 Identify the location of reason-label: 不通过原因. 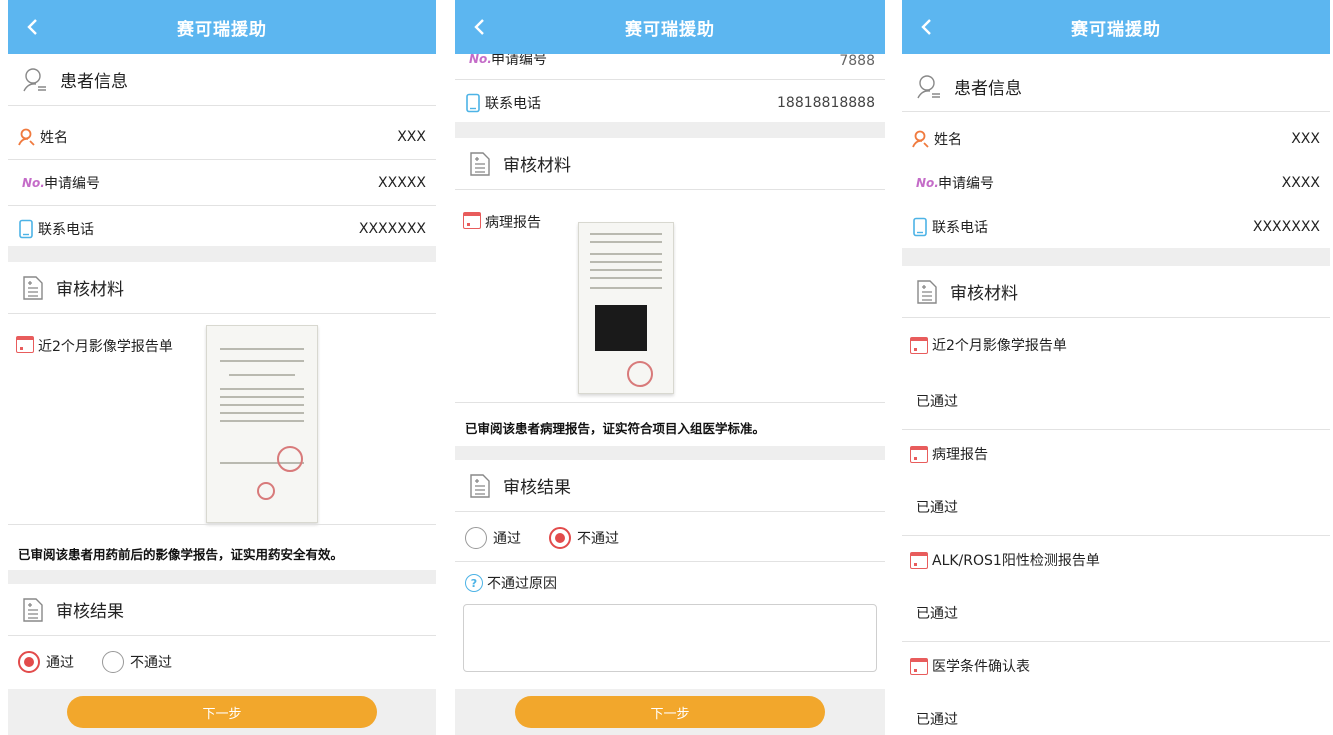
(522, 584).